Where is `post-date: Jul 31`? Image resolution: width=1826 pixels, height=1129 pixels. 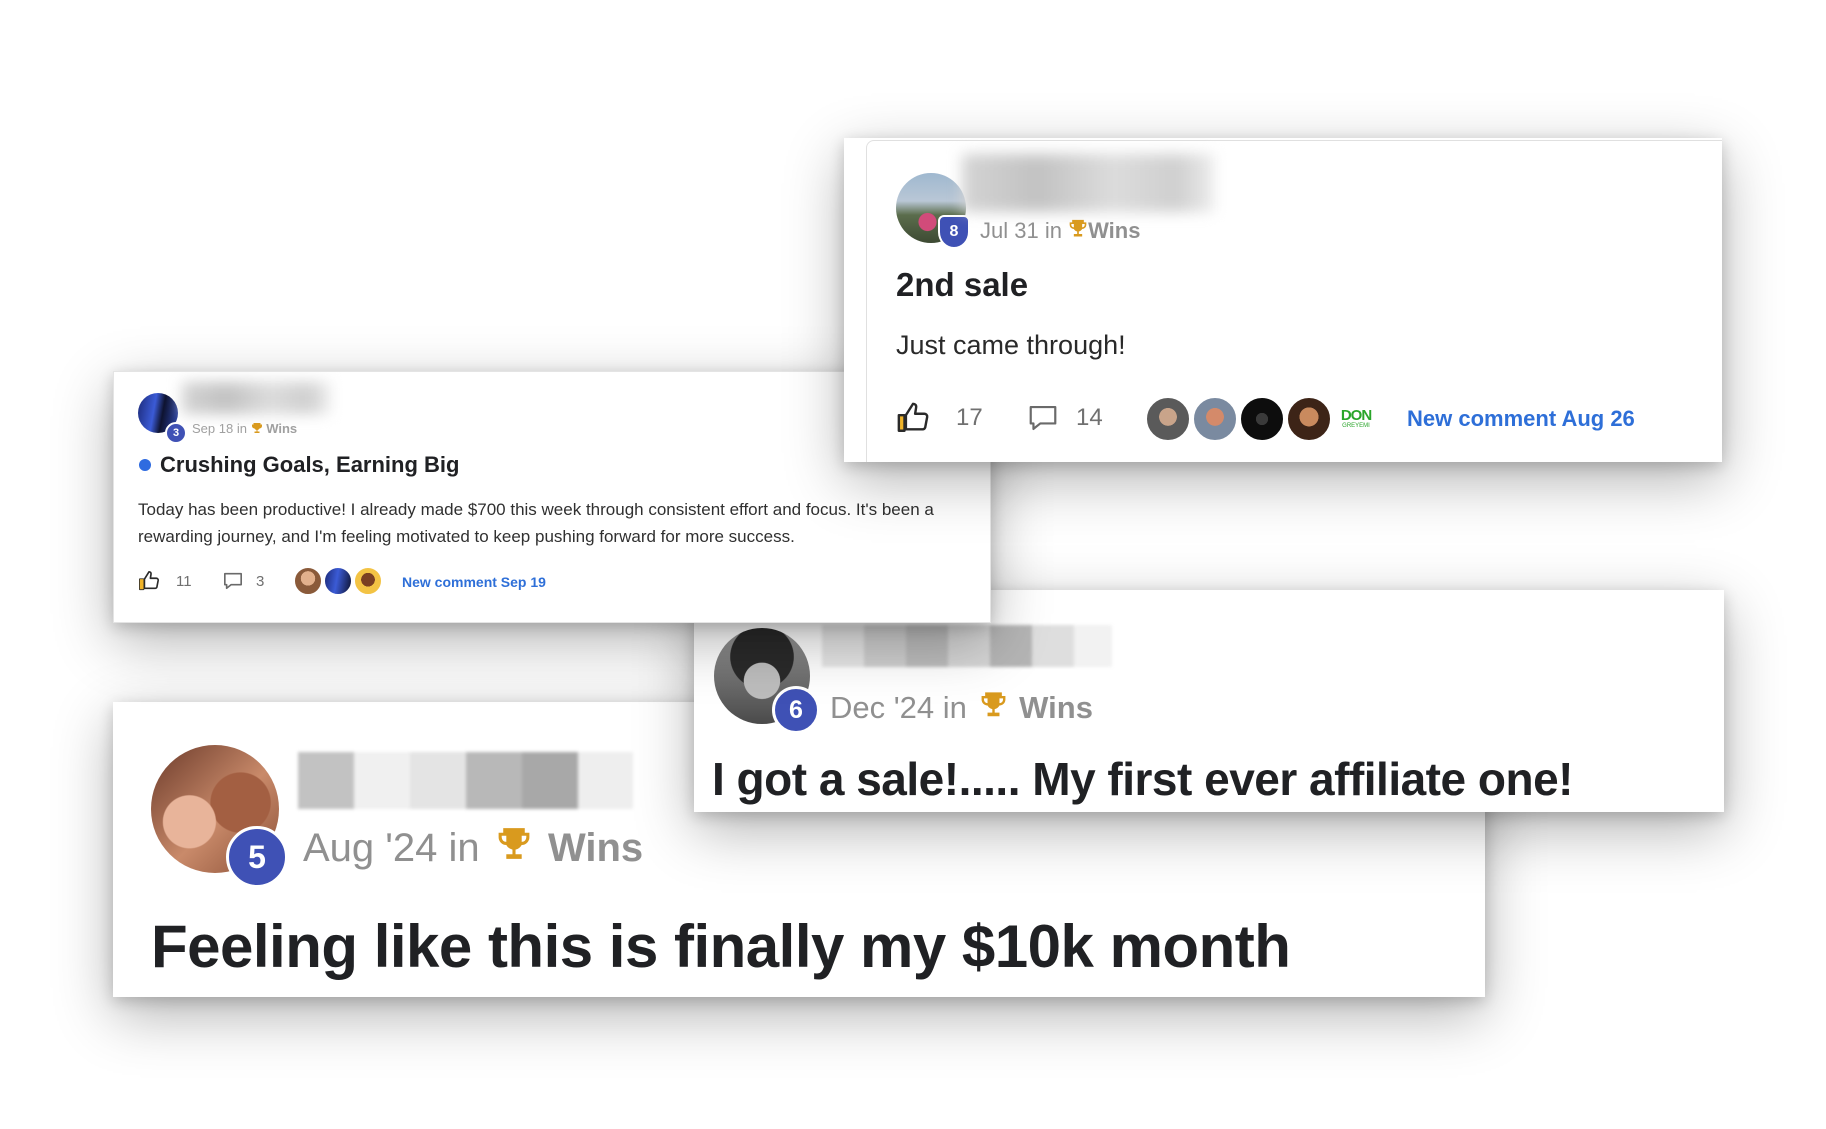
post-date: Jul 31 is located at coordinates (1009, 230).